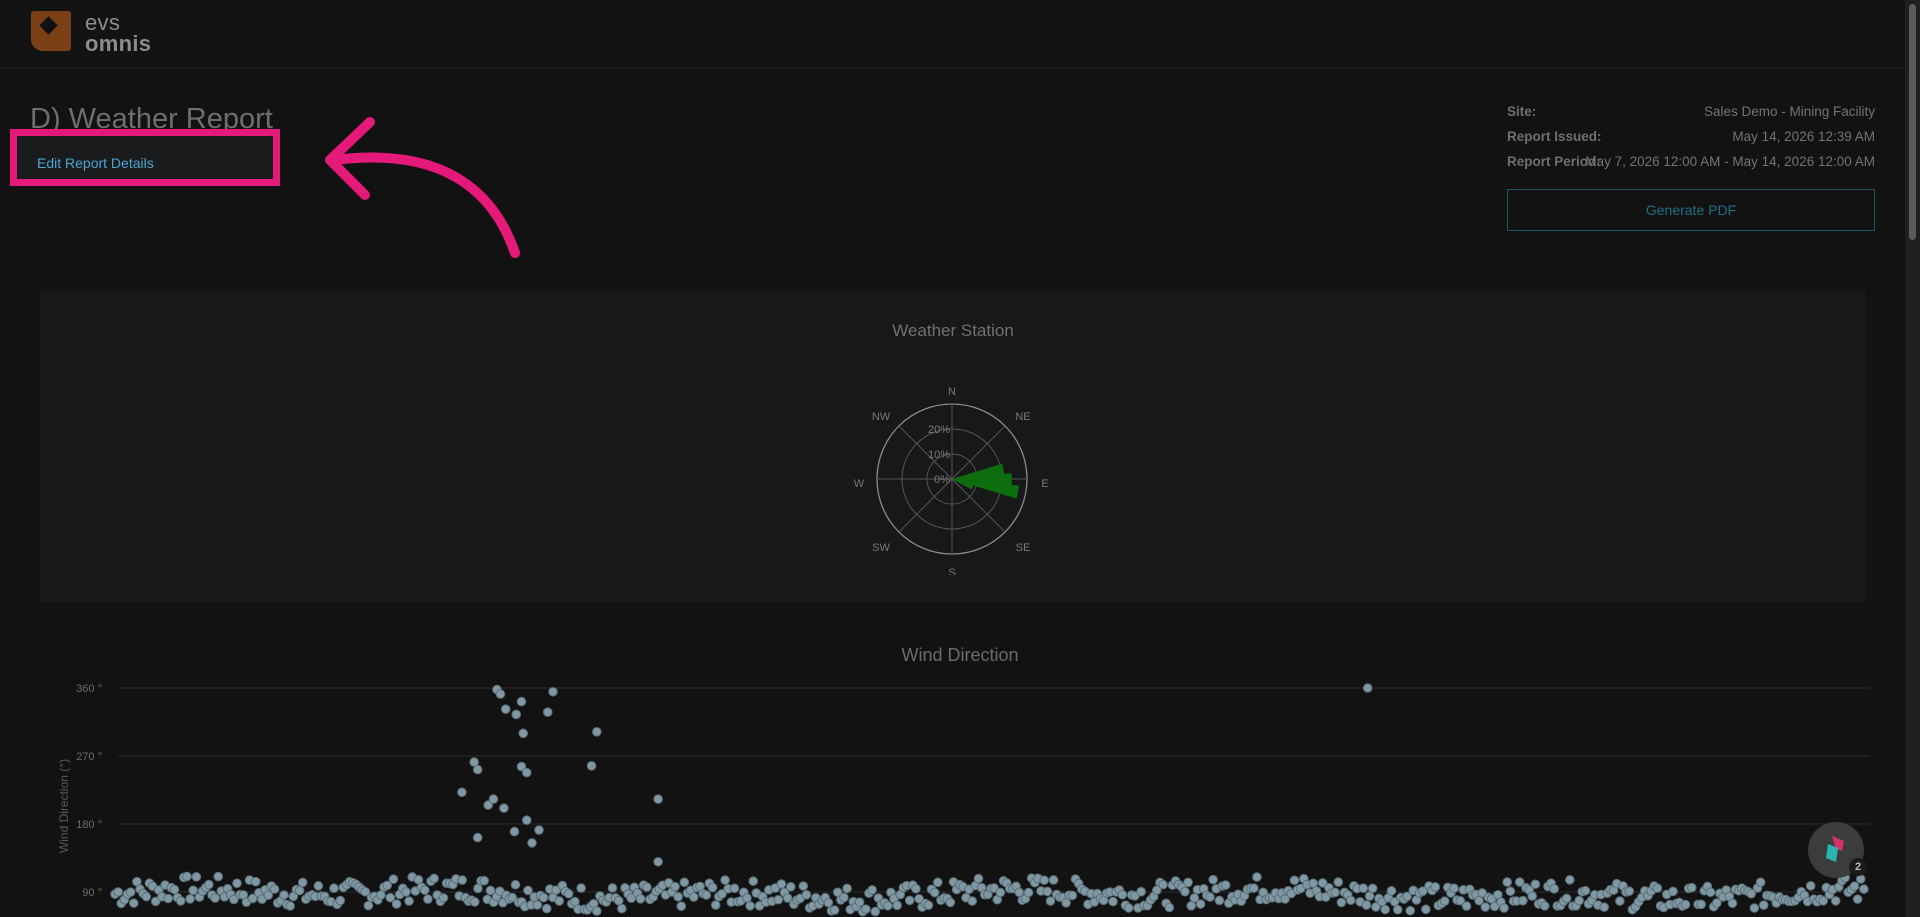 The image size is (1920, 917). Describe the element at coordinates (89, 825) in the screenshot. I see `y-tick-label: 180 °` at that location.